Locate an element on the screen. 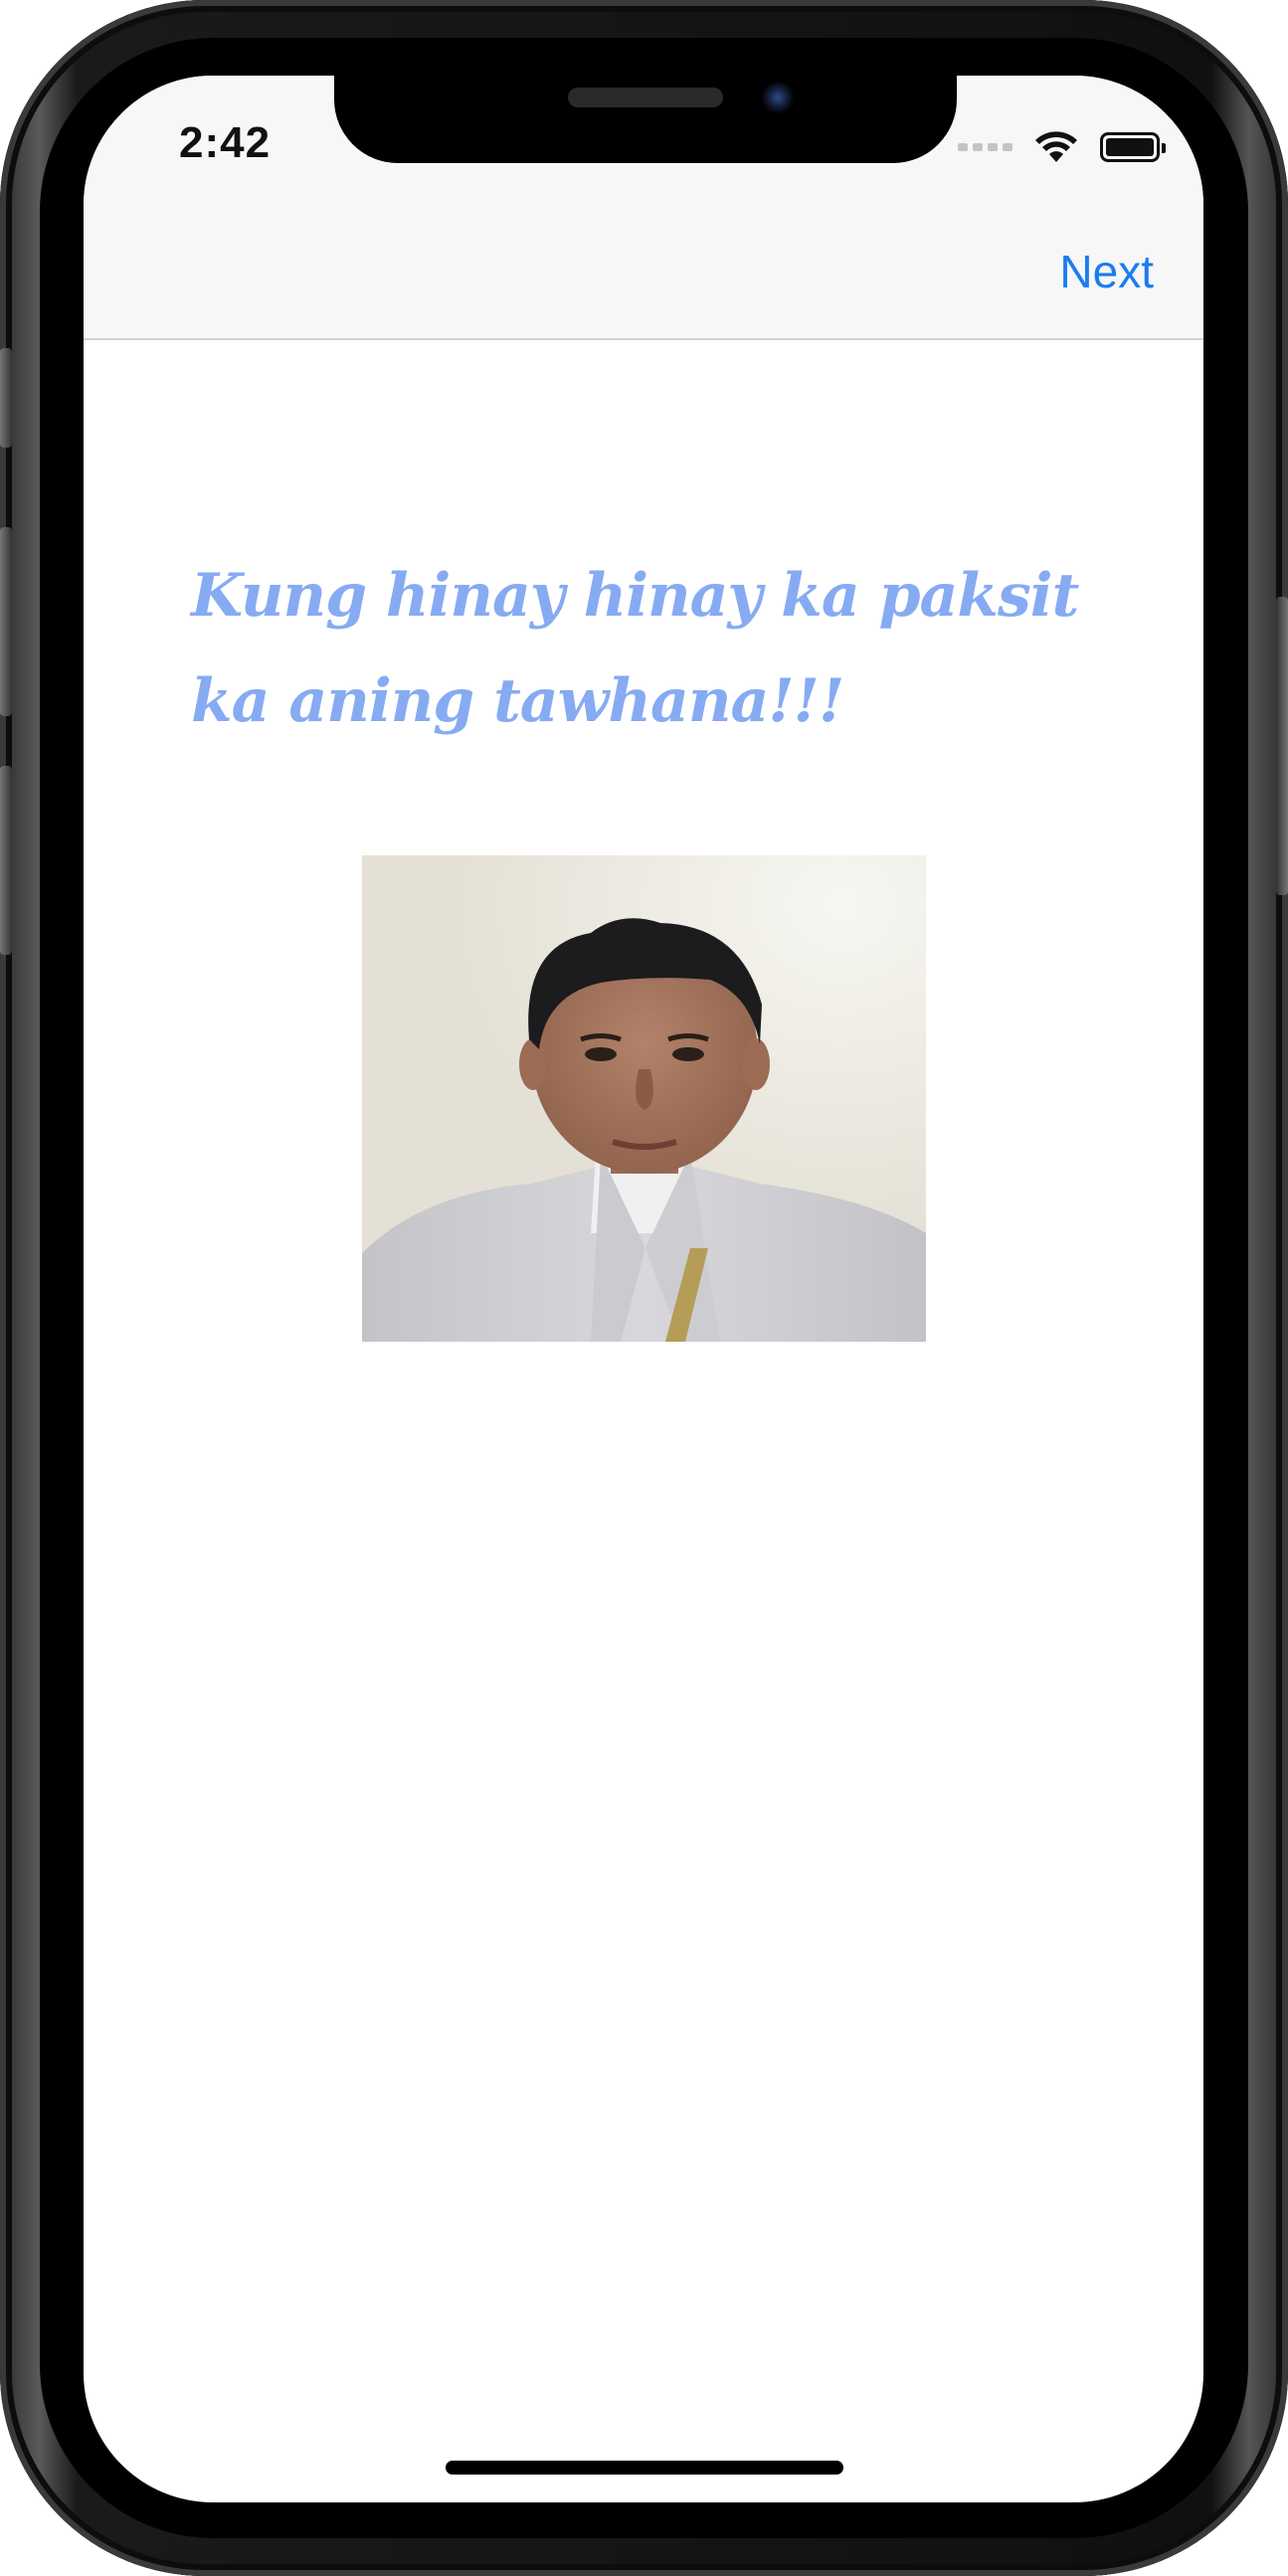  power-button is located at coordinates (1282, 746).